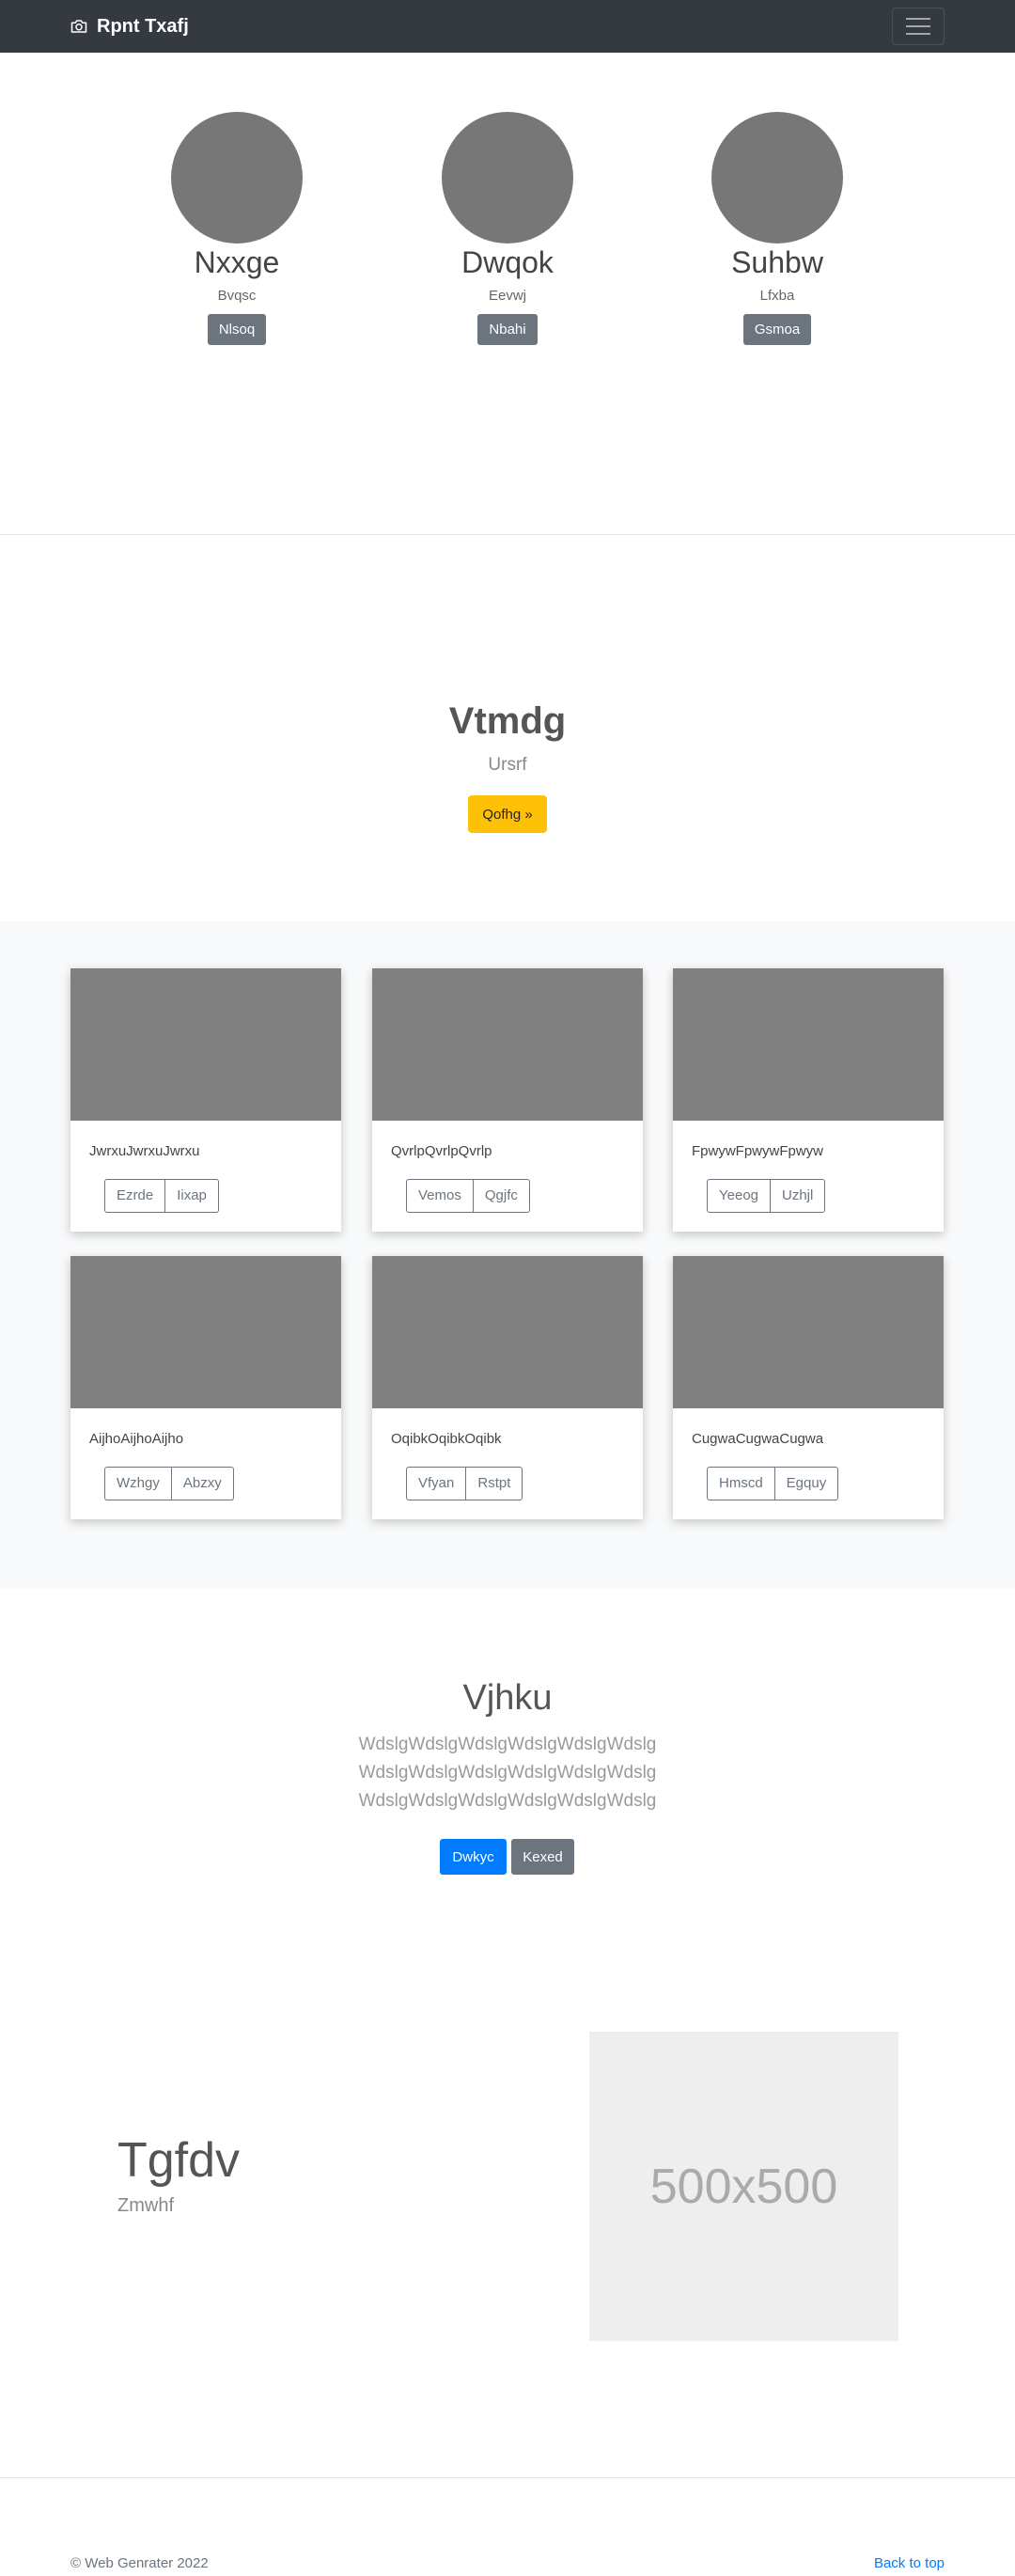 The height and width of the screenshot is (2576, 1015). Describe the element at coordinates (144, 1151) in the screenshot. I see `card-text: JwrxuJwrxuJwrxu` at that location.